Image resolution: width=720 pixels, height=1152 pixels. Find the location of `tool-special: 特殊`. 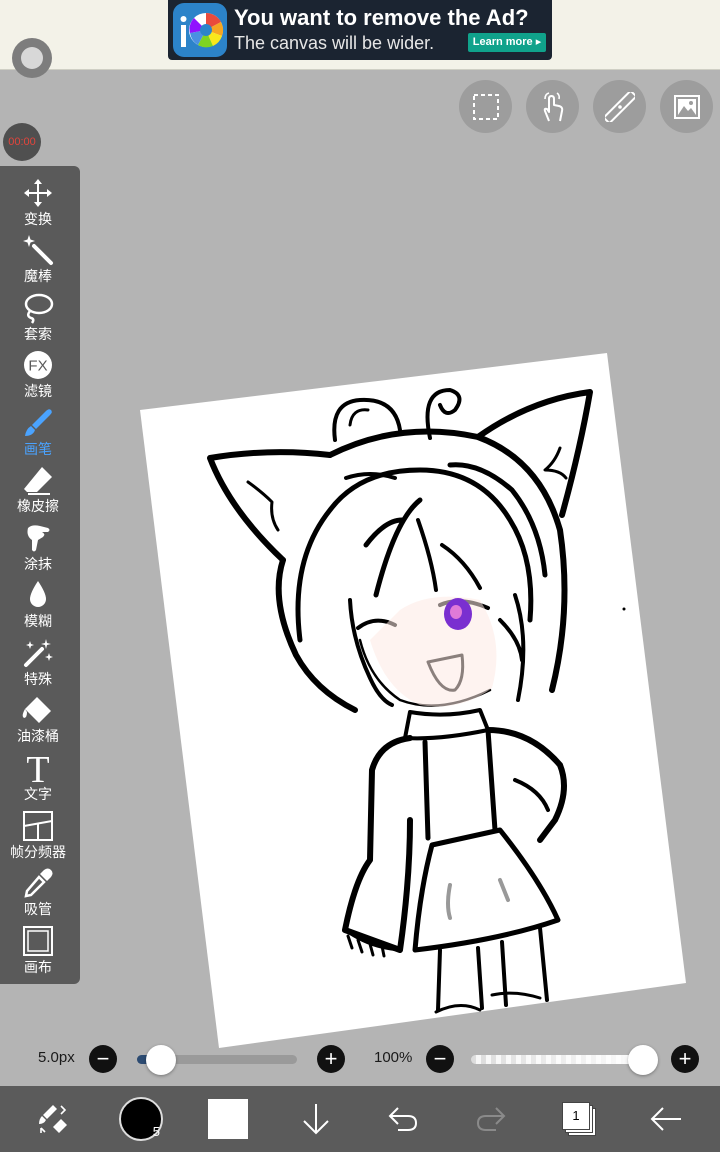

tool-special: 特殊 is located at coordinates (38, 664).